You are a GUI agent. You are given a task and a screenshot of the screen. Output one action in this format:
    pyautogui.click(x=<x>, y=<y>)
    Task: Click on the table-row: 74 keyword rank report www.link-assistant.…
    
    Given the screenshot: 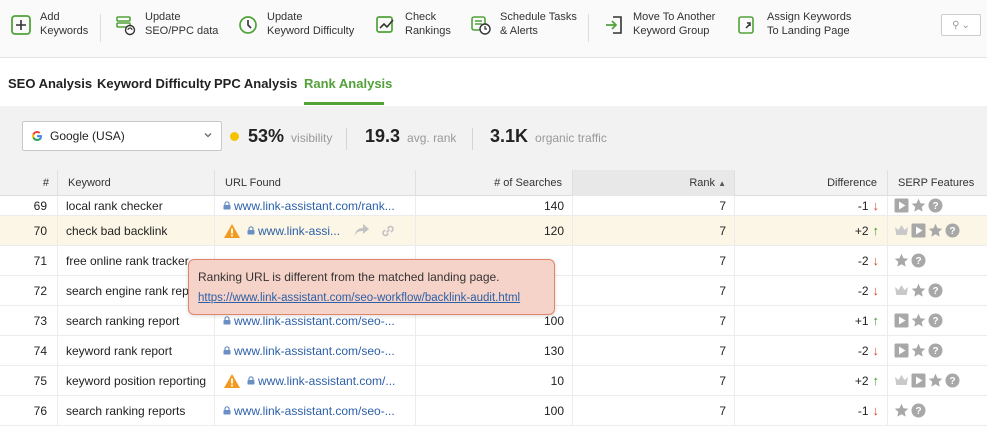 What is the action you would take?
    pyautogui.click(x=493, y=351)
    